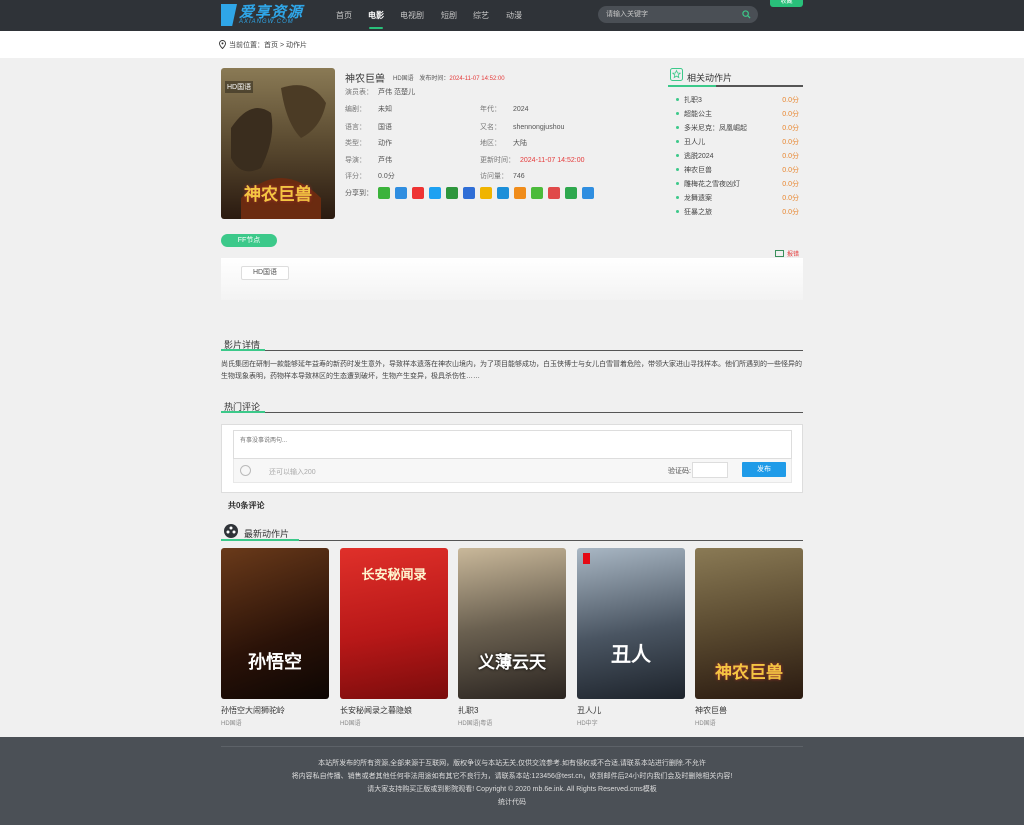  Describe the element at coordinates (260, 540) in the screenshot. I see `latest-accent` at that location.